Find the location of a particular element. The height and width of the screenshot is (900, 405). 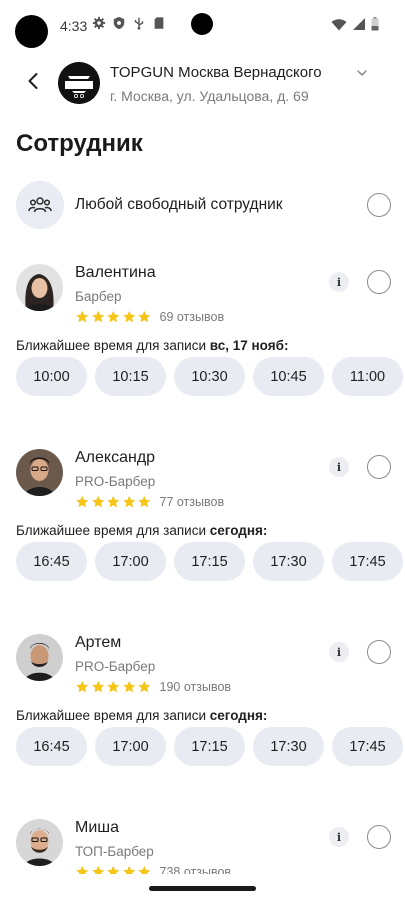

time-slots: 10:00 10:15 10:30 10:45 11:00 is located at coordinates (209, 376).